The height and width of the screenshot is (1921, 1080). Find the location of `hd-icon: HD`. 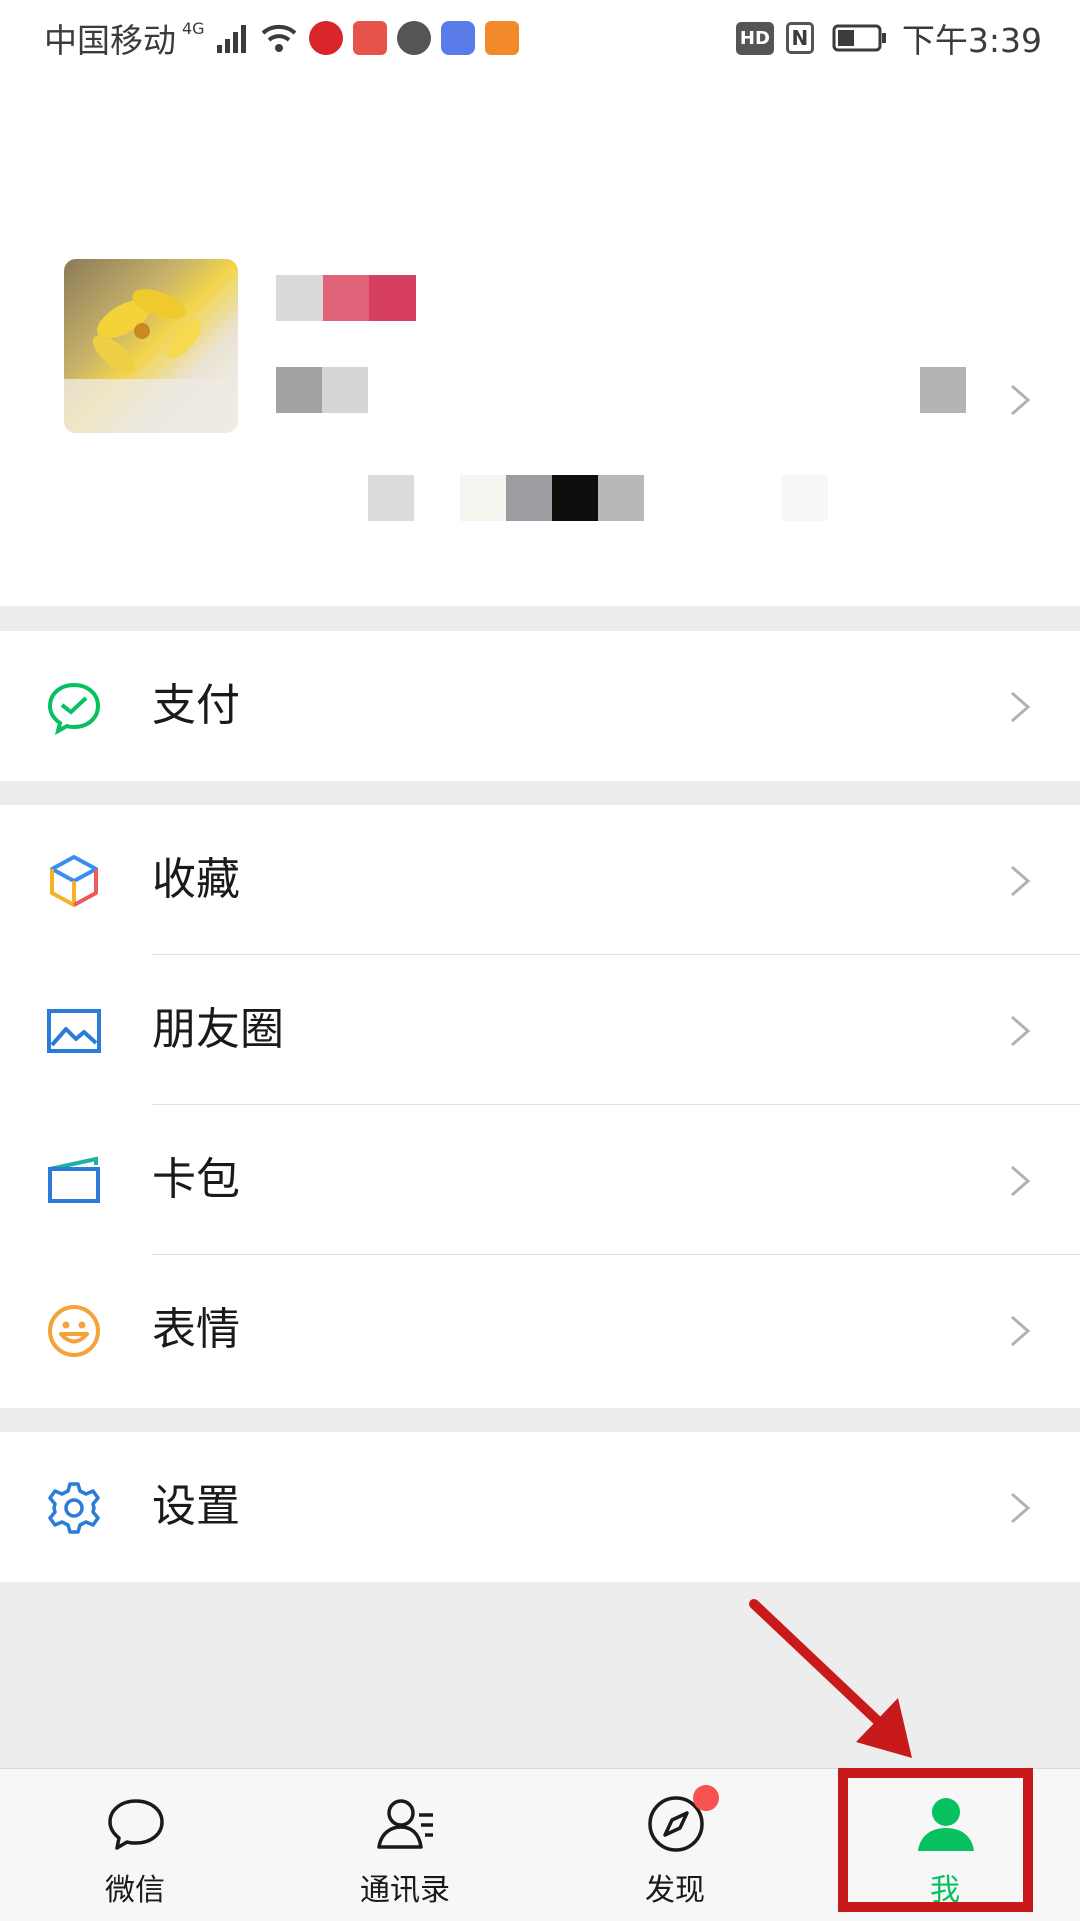

hd-icon: HD is located at coordinates (754, 38).